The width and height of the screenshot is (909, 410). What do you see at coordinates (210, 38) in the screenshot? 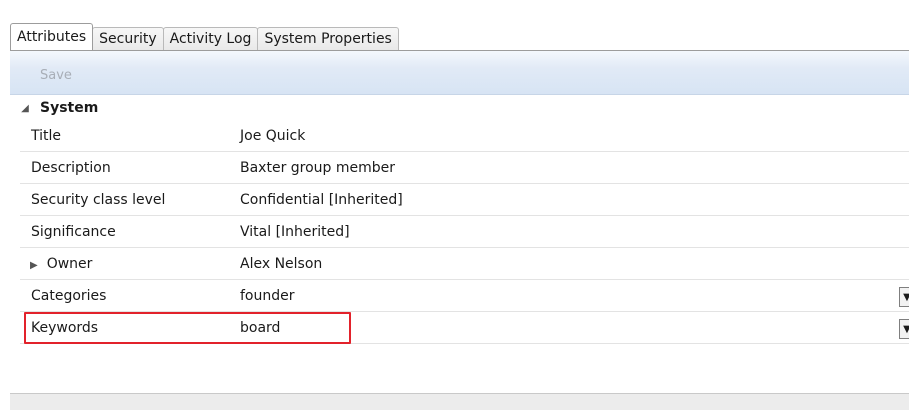
I see `tab-activity-log: Activity Log` at bounding box center [210, 38].